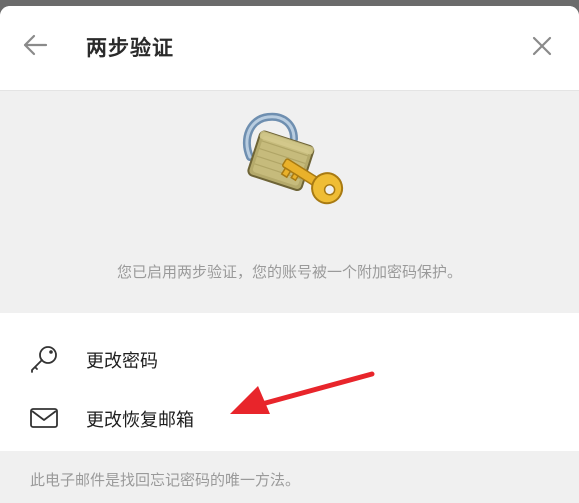  What do you see at coordinates (294, 166) in the screenshot?
I see `padlock-key-icon` at bounding box center [294, 166].